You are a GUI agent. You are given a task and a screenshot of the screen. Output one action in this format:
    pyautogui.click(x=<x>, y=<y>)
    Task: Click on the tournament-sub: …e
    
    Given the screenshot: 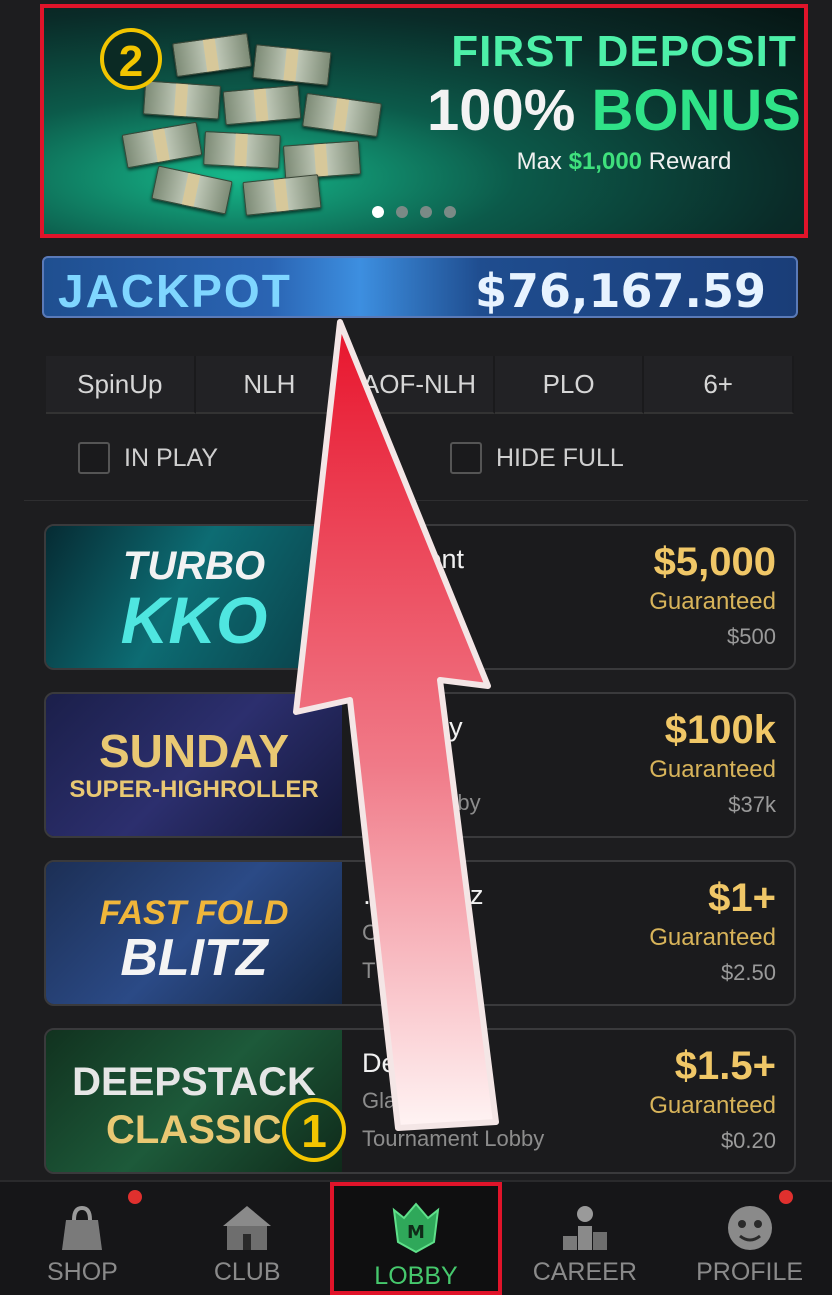 What is the action you would take?
    pyautogui.click(x=379, y=764)
    